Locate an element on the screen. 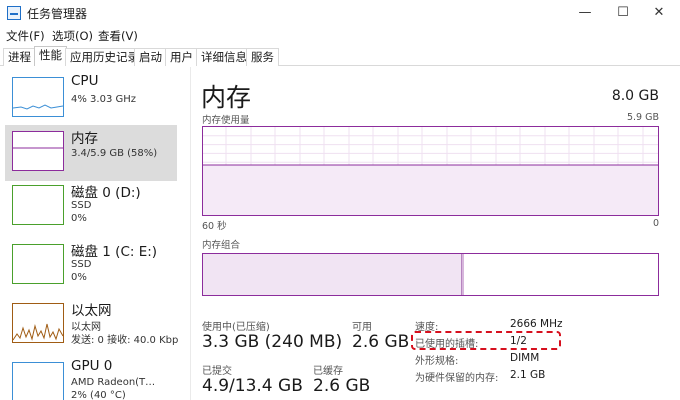 The width and height of the screenshot is (680, 400). sidebar-item-disk-0: 磁盘 0 (D:) SSD 0% is located at coordinates (91, 207).